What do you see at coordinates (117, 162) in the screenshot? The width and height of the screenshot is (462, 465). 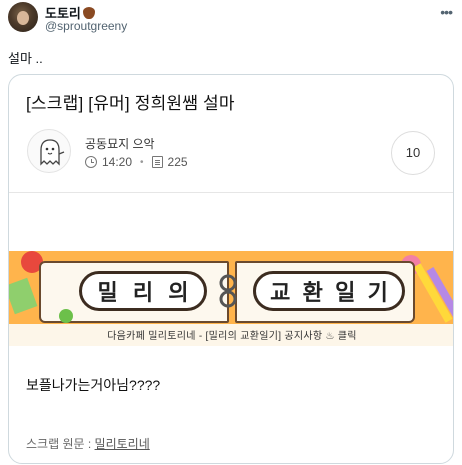 I see `post-time: 14:20` at bounding box center [117, 162].